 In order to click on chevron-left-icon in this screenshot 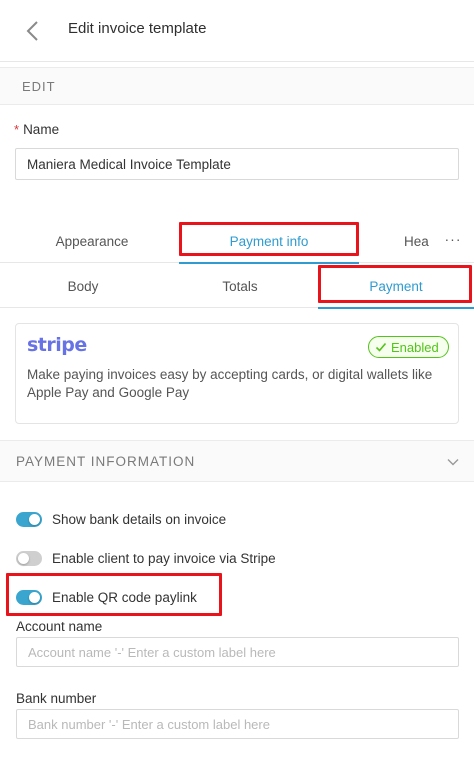, I will do `click(32, 31)`.